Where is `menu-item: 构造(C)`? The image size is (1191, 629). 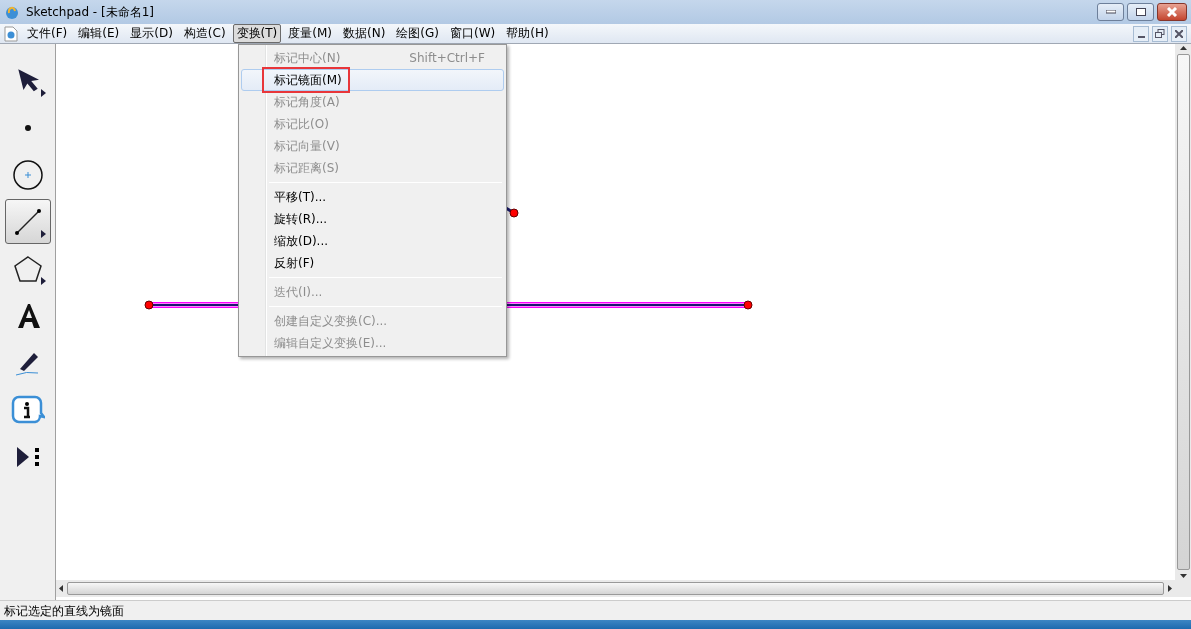
menu-item: 构造(C) is located at coordinates (204, 33).